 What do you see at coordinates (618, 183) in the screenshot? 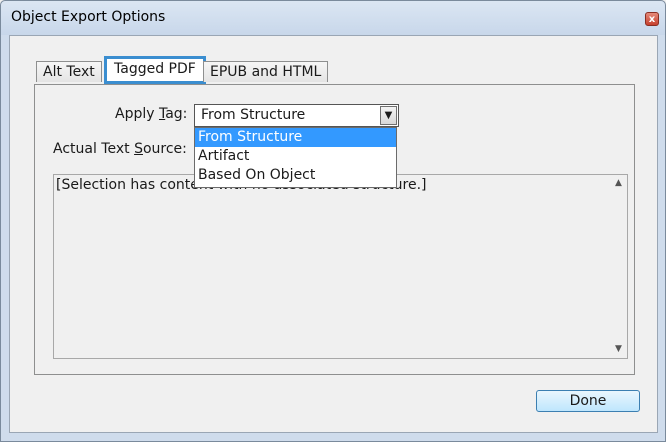
I see `scroll-up-icon: ▲` at bounding box center [618, 183].